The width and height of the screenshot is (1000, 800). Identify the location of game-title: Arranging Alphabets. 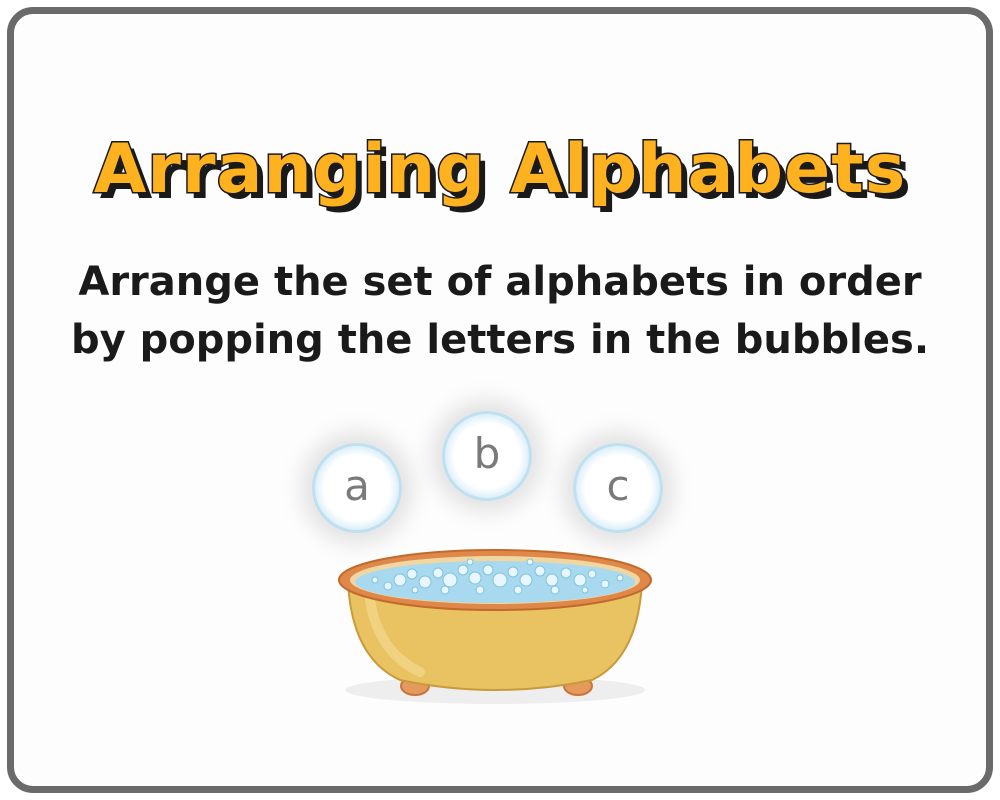
(499, 169).